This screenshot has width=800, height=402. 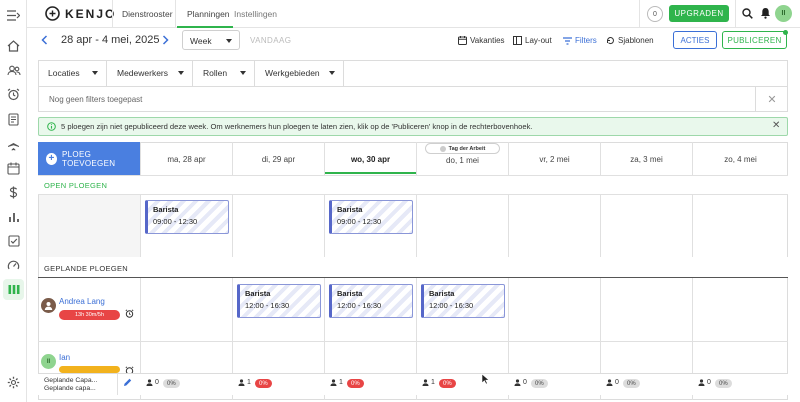 What do you see at coordinates (13, 264) in the screenshot?
I see `gauge-icon` at bounding box center [13, 264].